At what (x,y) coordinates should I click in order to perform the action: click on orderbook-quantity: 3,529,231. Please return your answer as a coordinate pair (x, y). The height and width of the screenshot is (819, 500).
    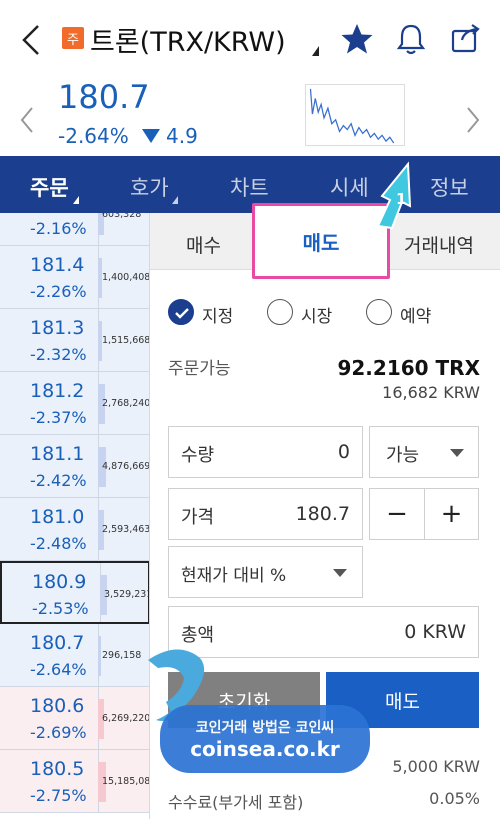
    Looking at the image, I should click on (127, 594).